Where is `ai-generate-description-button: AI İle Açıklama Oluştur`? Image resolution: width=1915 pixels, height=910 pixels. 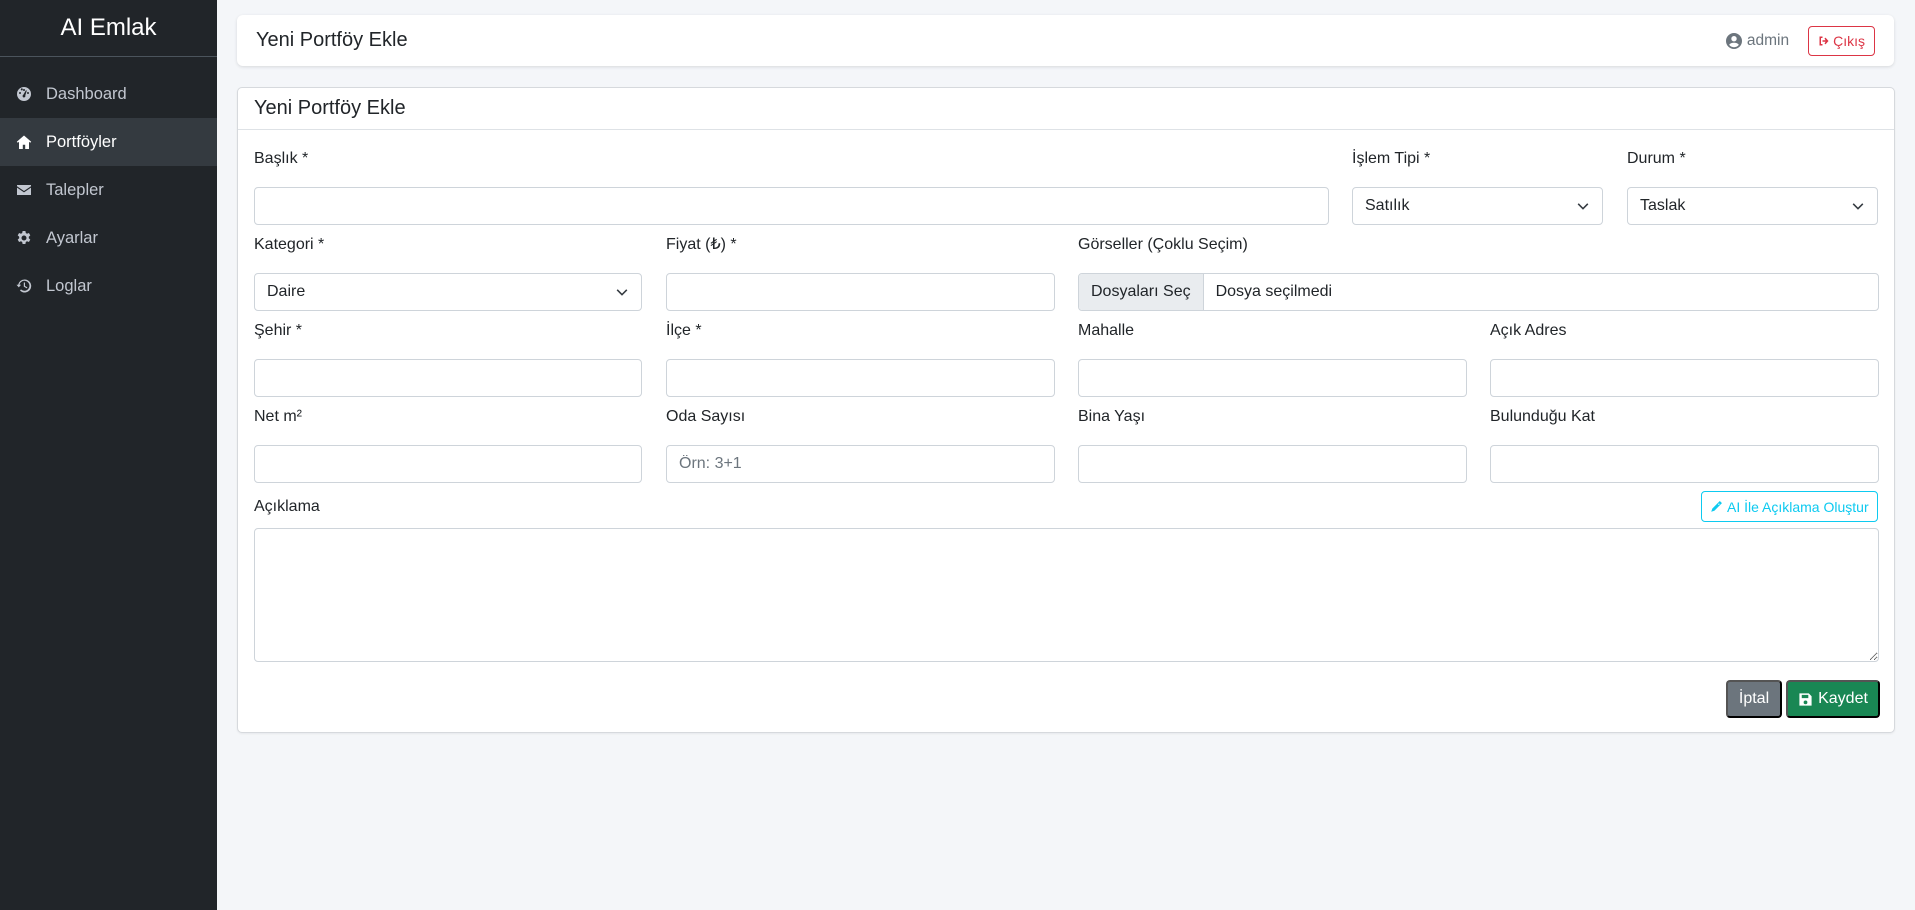
ai-generate-description-button: AI İle Açıklama Oluştur is located at coordinates (1789, 506).